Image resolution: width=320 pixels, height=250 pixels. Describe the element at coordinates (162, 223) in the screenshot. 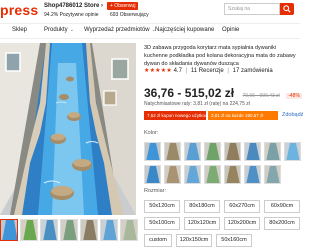

I see `size-option: 50x100cm` at that location.